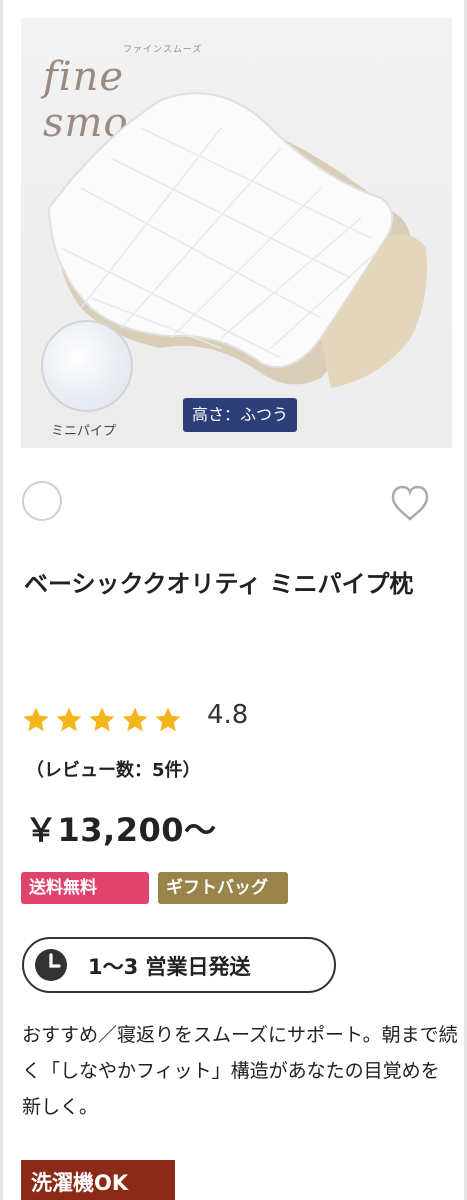 This screenshot has height=1200, width=467. Describe the element at coordinates (51, 965) in the screenshot. I see `clock-icon` at that location.